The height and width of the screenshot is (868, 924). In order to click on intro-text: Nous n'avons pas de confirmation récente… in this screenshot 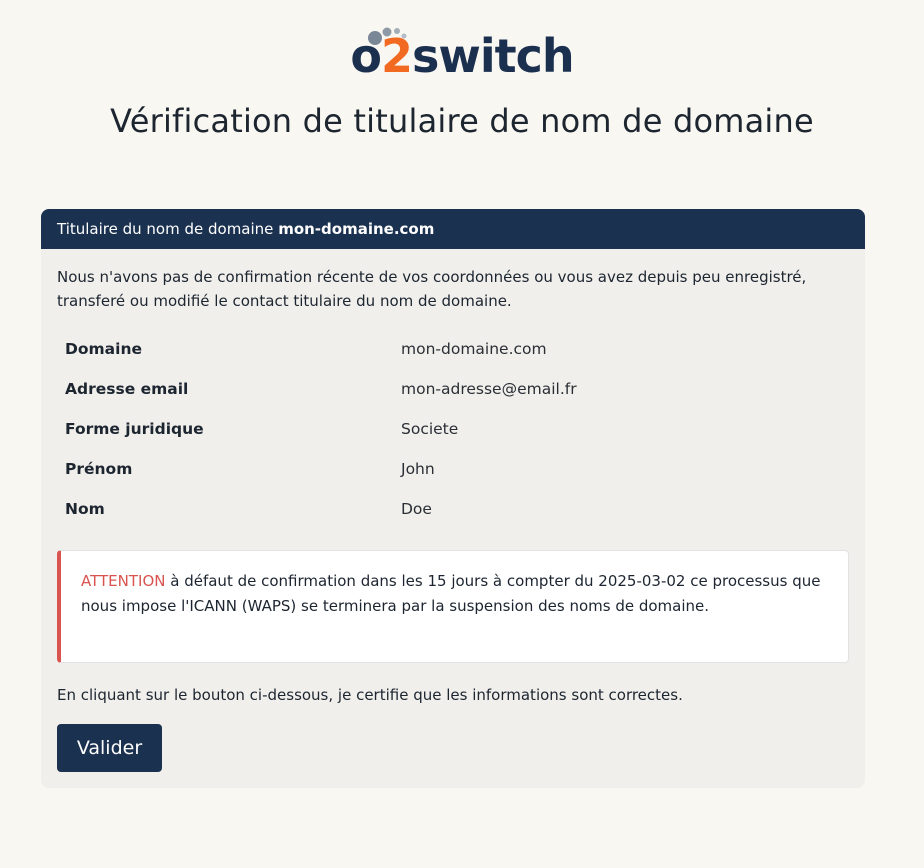, I will do `click(432, 289)`.